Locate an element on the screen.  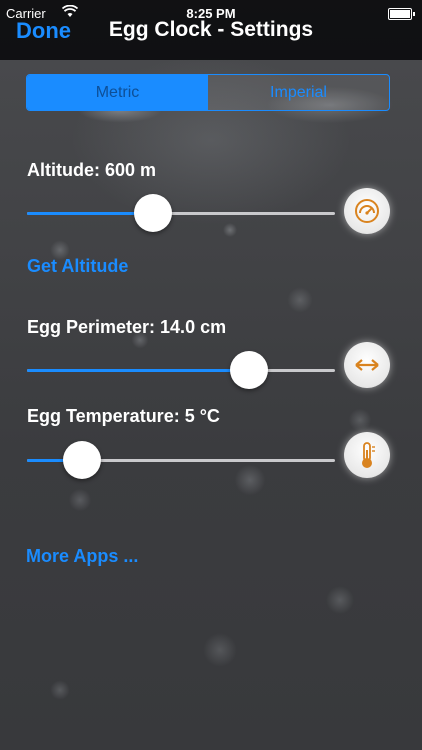
altitude-slider-thumb is located at coordinates (153, 213).